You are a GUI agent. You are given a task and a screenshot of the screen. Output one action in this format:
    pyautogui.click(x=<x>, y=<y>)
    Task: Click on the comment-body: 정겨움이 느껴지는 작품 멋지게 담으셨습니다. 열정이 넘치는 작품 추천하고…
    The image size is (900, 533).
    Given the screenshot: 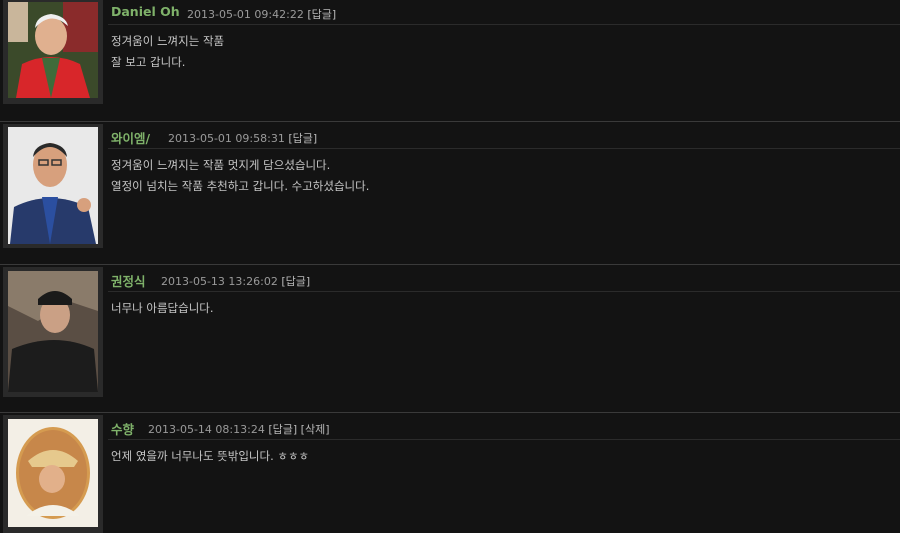 What is the action you would take?
    pyautogui.click(x=240, y=176)
    